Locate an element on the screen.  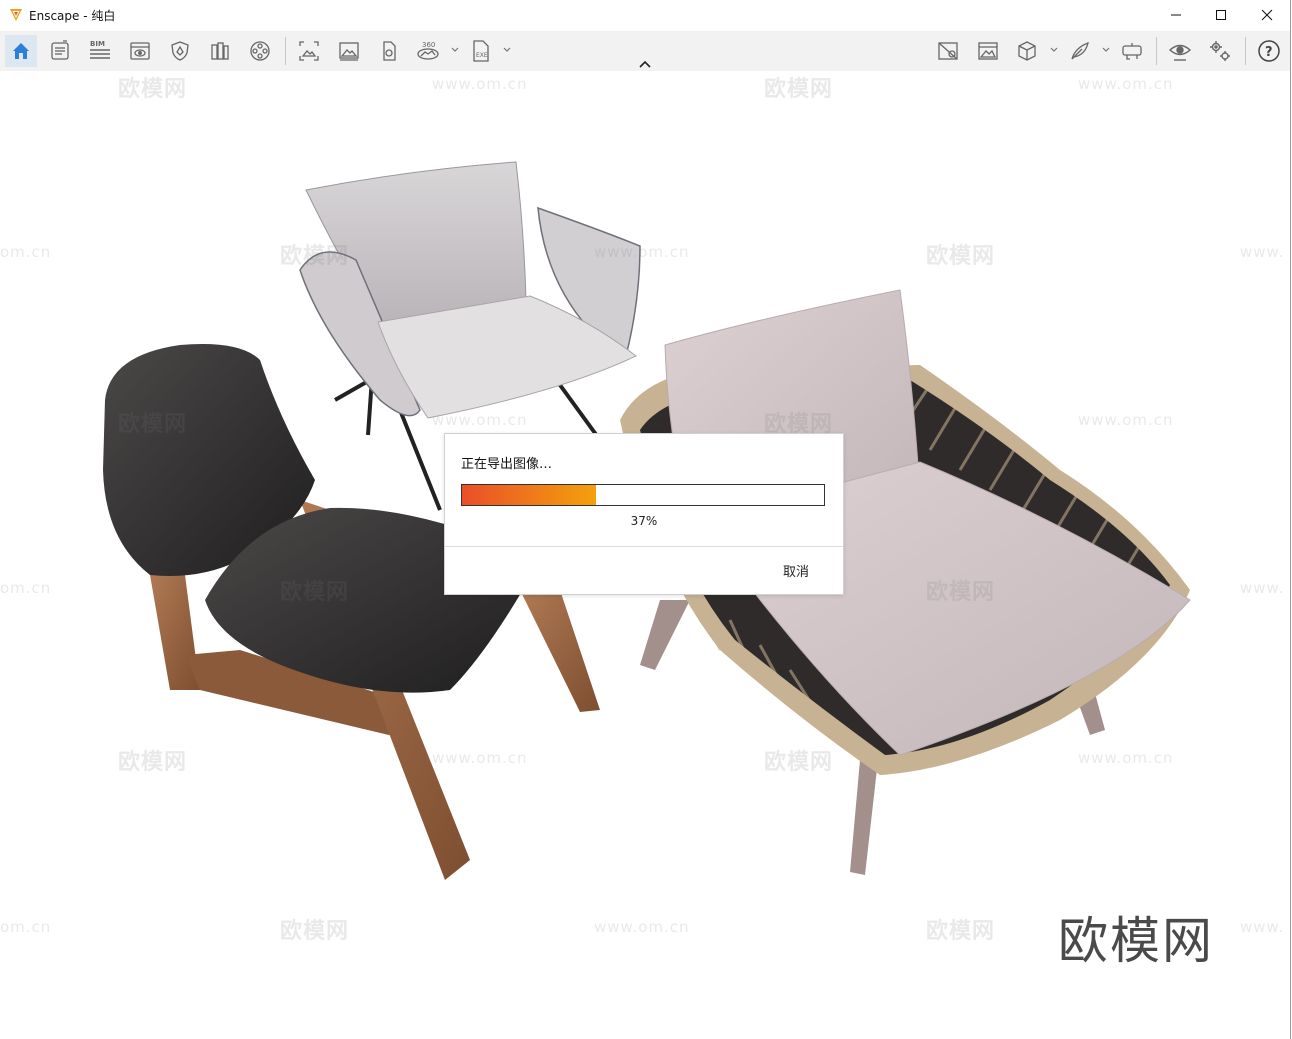
exe-export-icon: EXE is located at coordinates (481, 51).